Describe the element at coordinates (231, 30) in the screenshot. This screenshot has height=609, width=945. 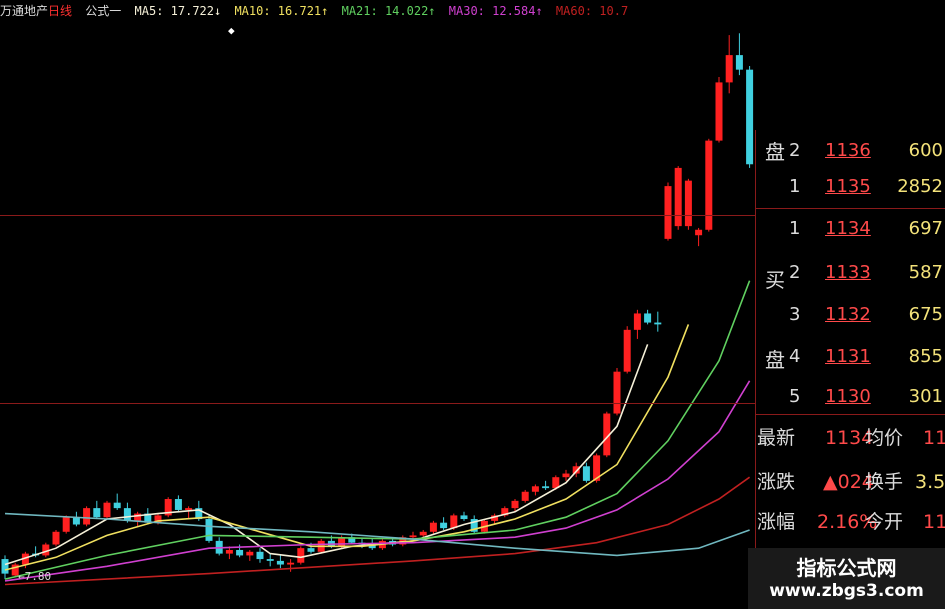
I see `cursor-marker-icon: ◆` at that location.